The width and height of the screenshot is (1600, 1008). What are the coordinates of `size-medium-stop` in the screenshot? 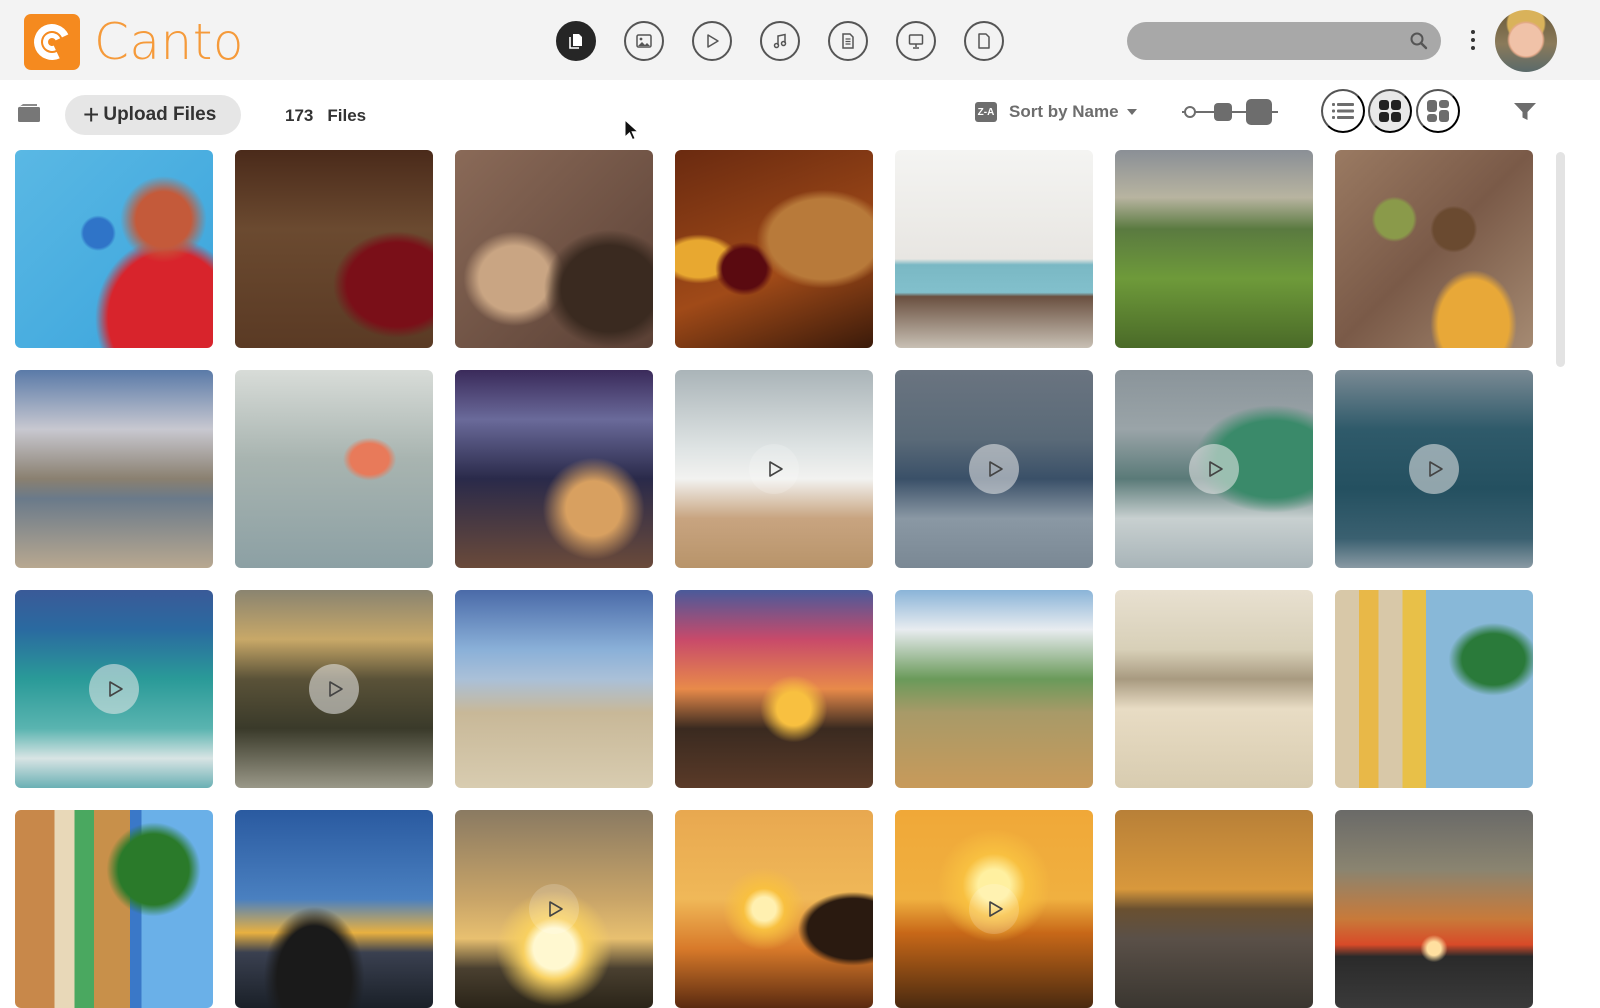 It's located at (1223, 112).